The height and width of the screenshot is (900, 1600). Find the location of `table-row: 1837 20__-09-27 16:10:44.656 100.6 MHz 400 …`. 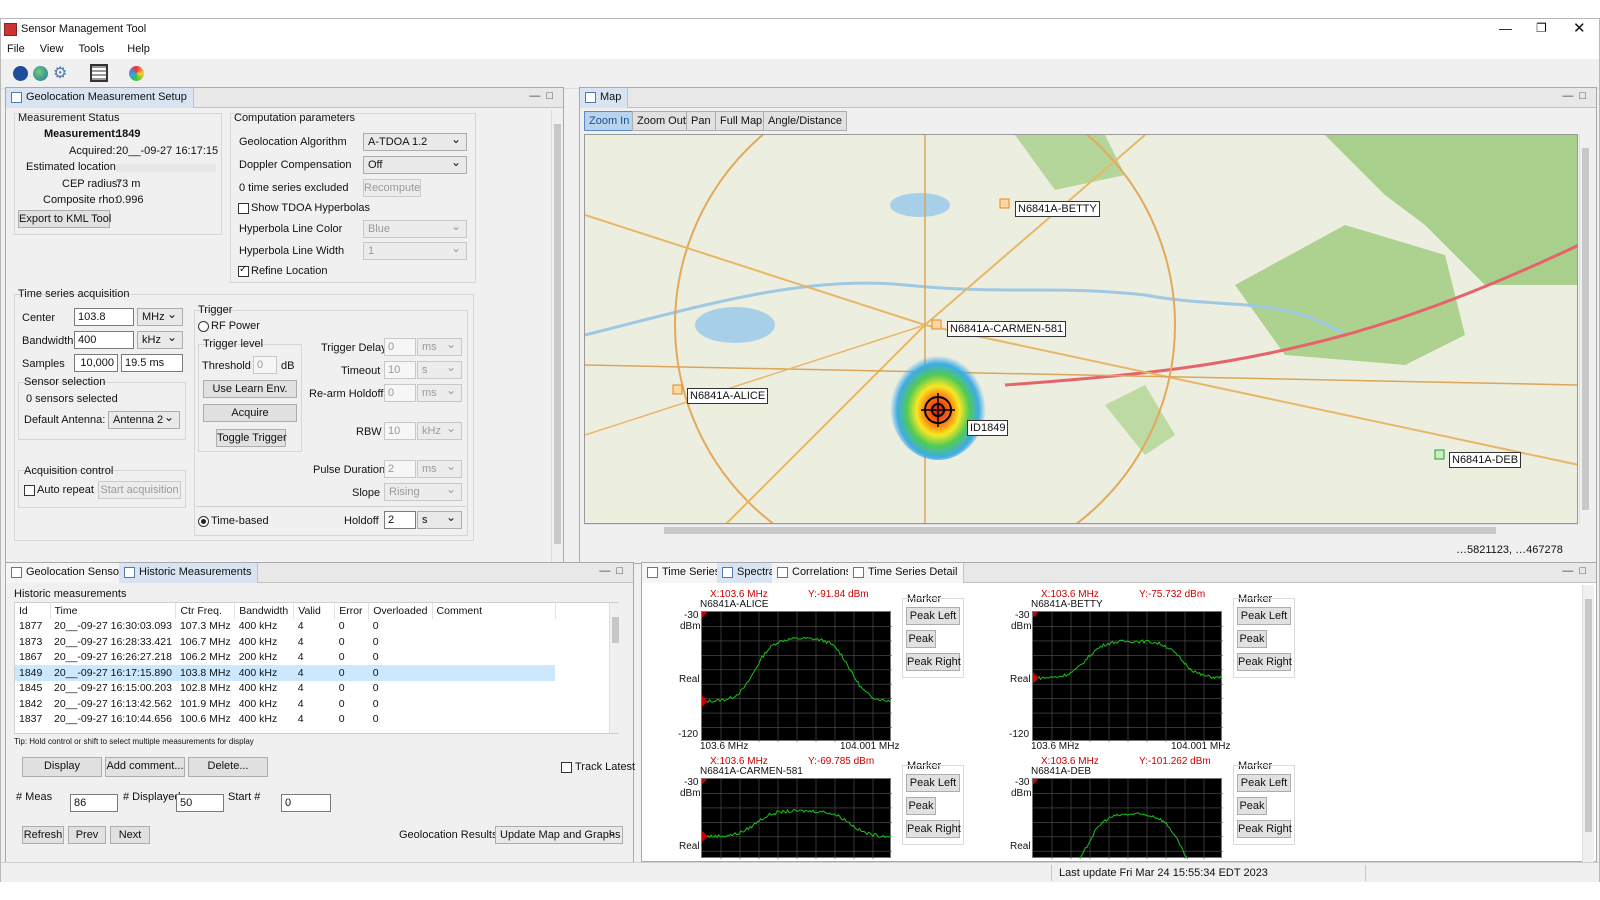

table-row: 1837 20__-09-27 16:10:44.656 100.6 MHz 400 … is located at coordinates (285, 720).